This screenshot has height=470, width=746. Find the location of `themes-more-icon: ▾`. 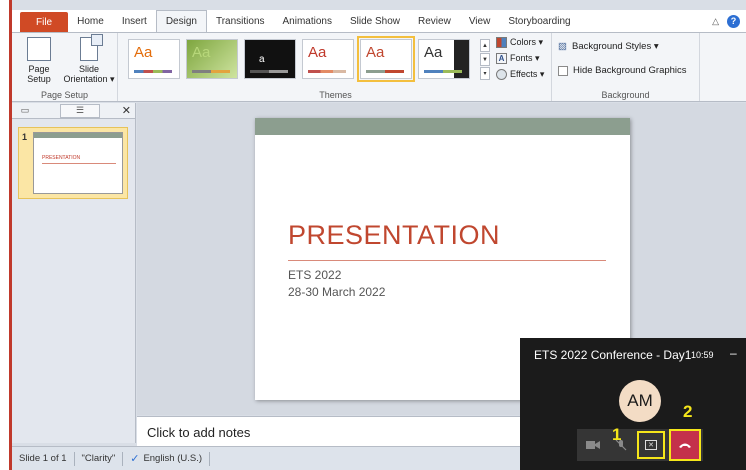

themes-more-icon: ▾ is located at coordinates (485, 73).